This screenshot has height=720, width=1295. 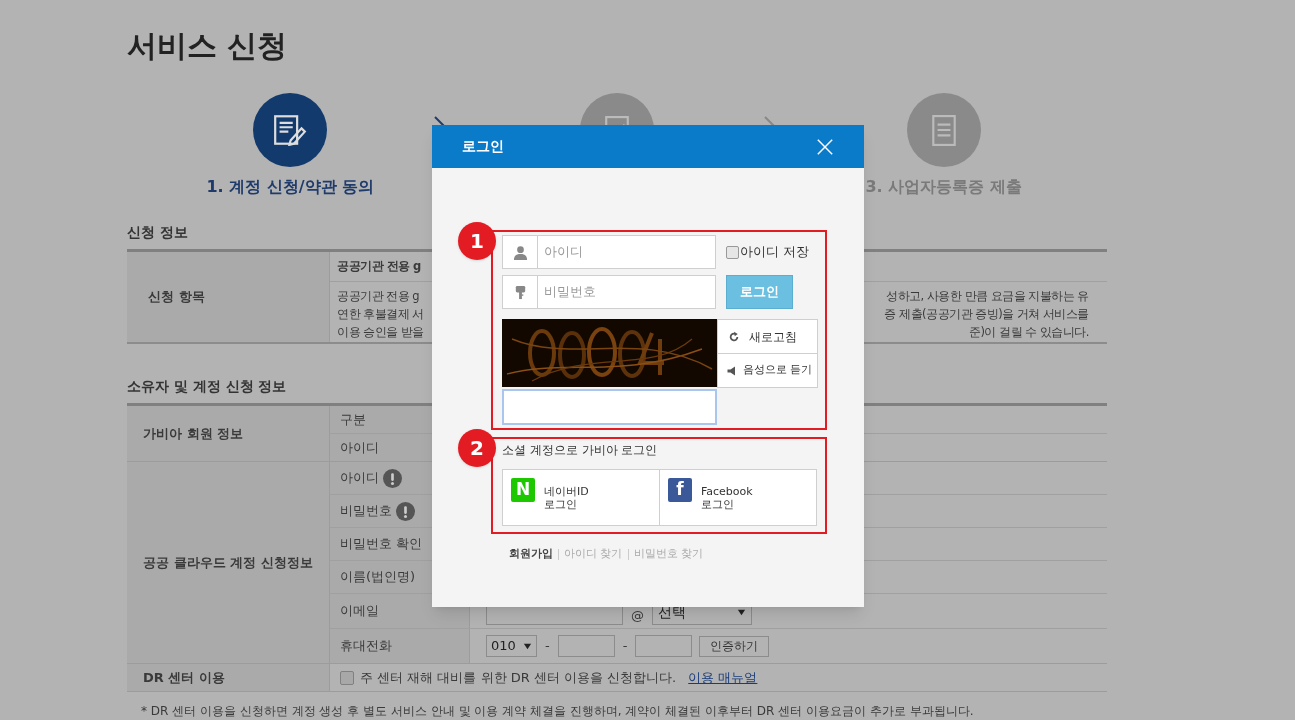 What do you see at coordinates (531, 554) in the screenshot?
I see `footer-link: 회원가입` at bounding box center [531, 554].